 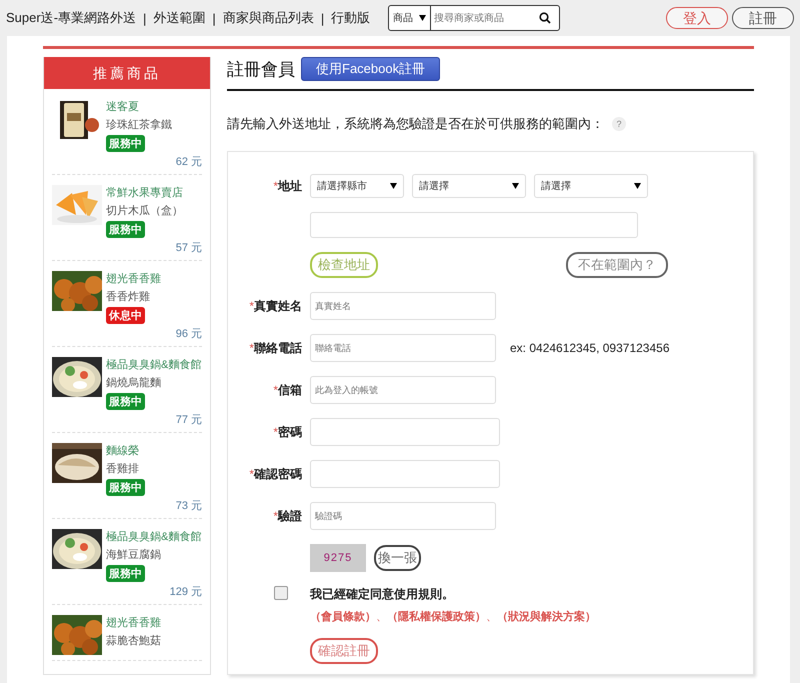 What do you see at coordinates (281, 593) in the screenshot?
I see `agree-checkbox` at bounding box center [281, 593].